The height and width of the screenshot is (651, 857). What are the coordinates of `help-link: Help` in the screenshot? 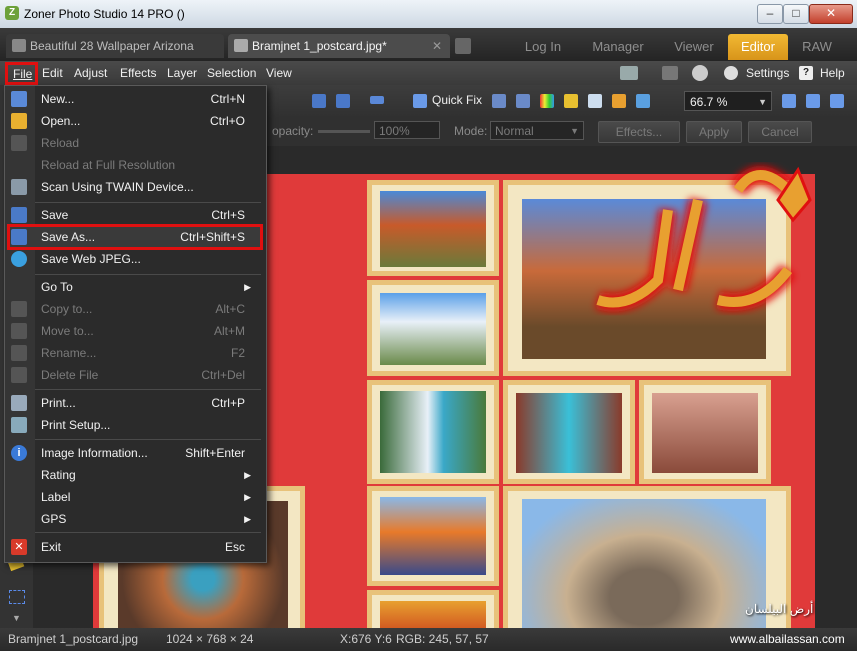 It's located at (832, 73).